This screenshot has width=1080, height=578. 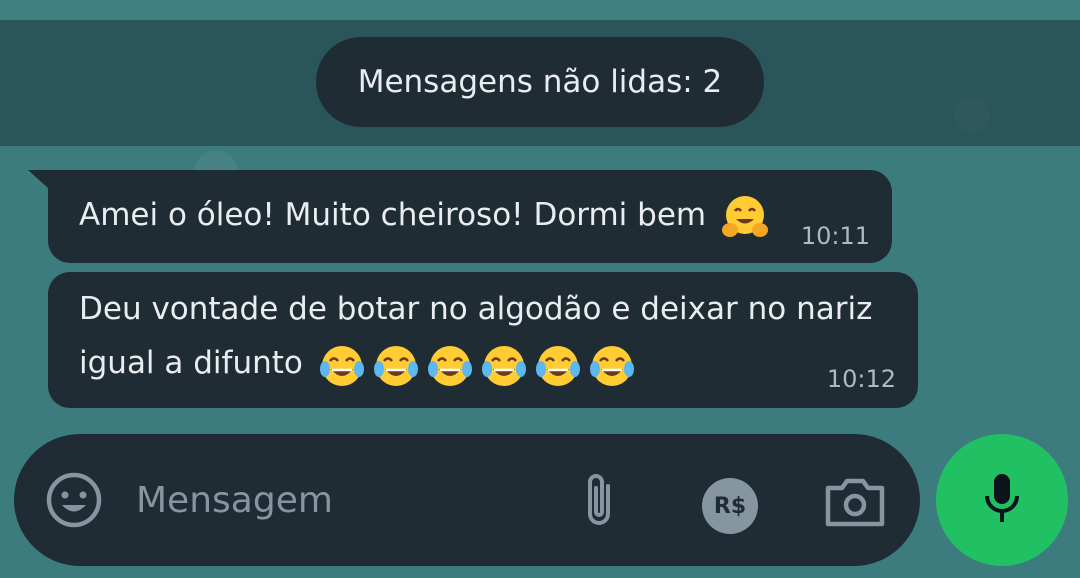 What do you see at coordinates (861, 379) in the screenshot?
I see `message-time: 10:12` at bounding box center [861, 379].